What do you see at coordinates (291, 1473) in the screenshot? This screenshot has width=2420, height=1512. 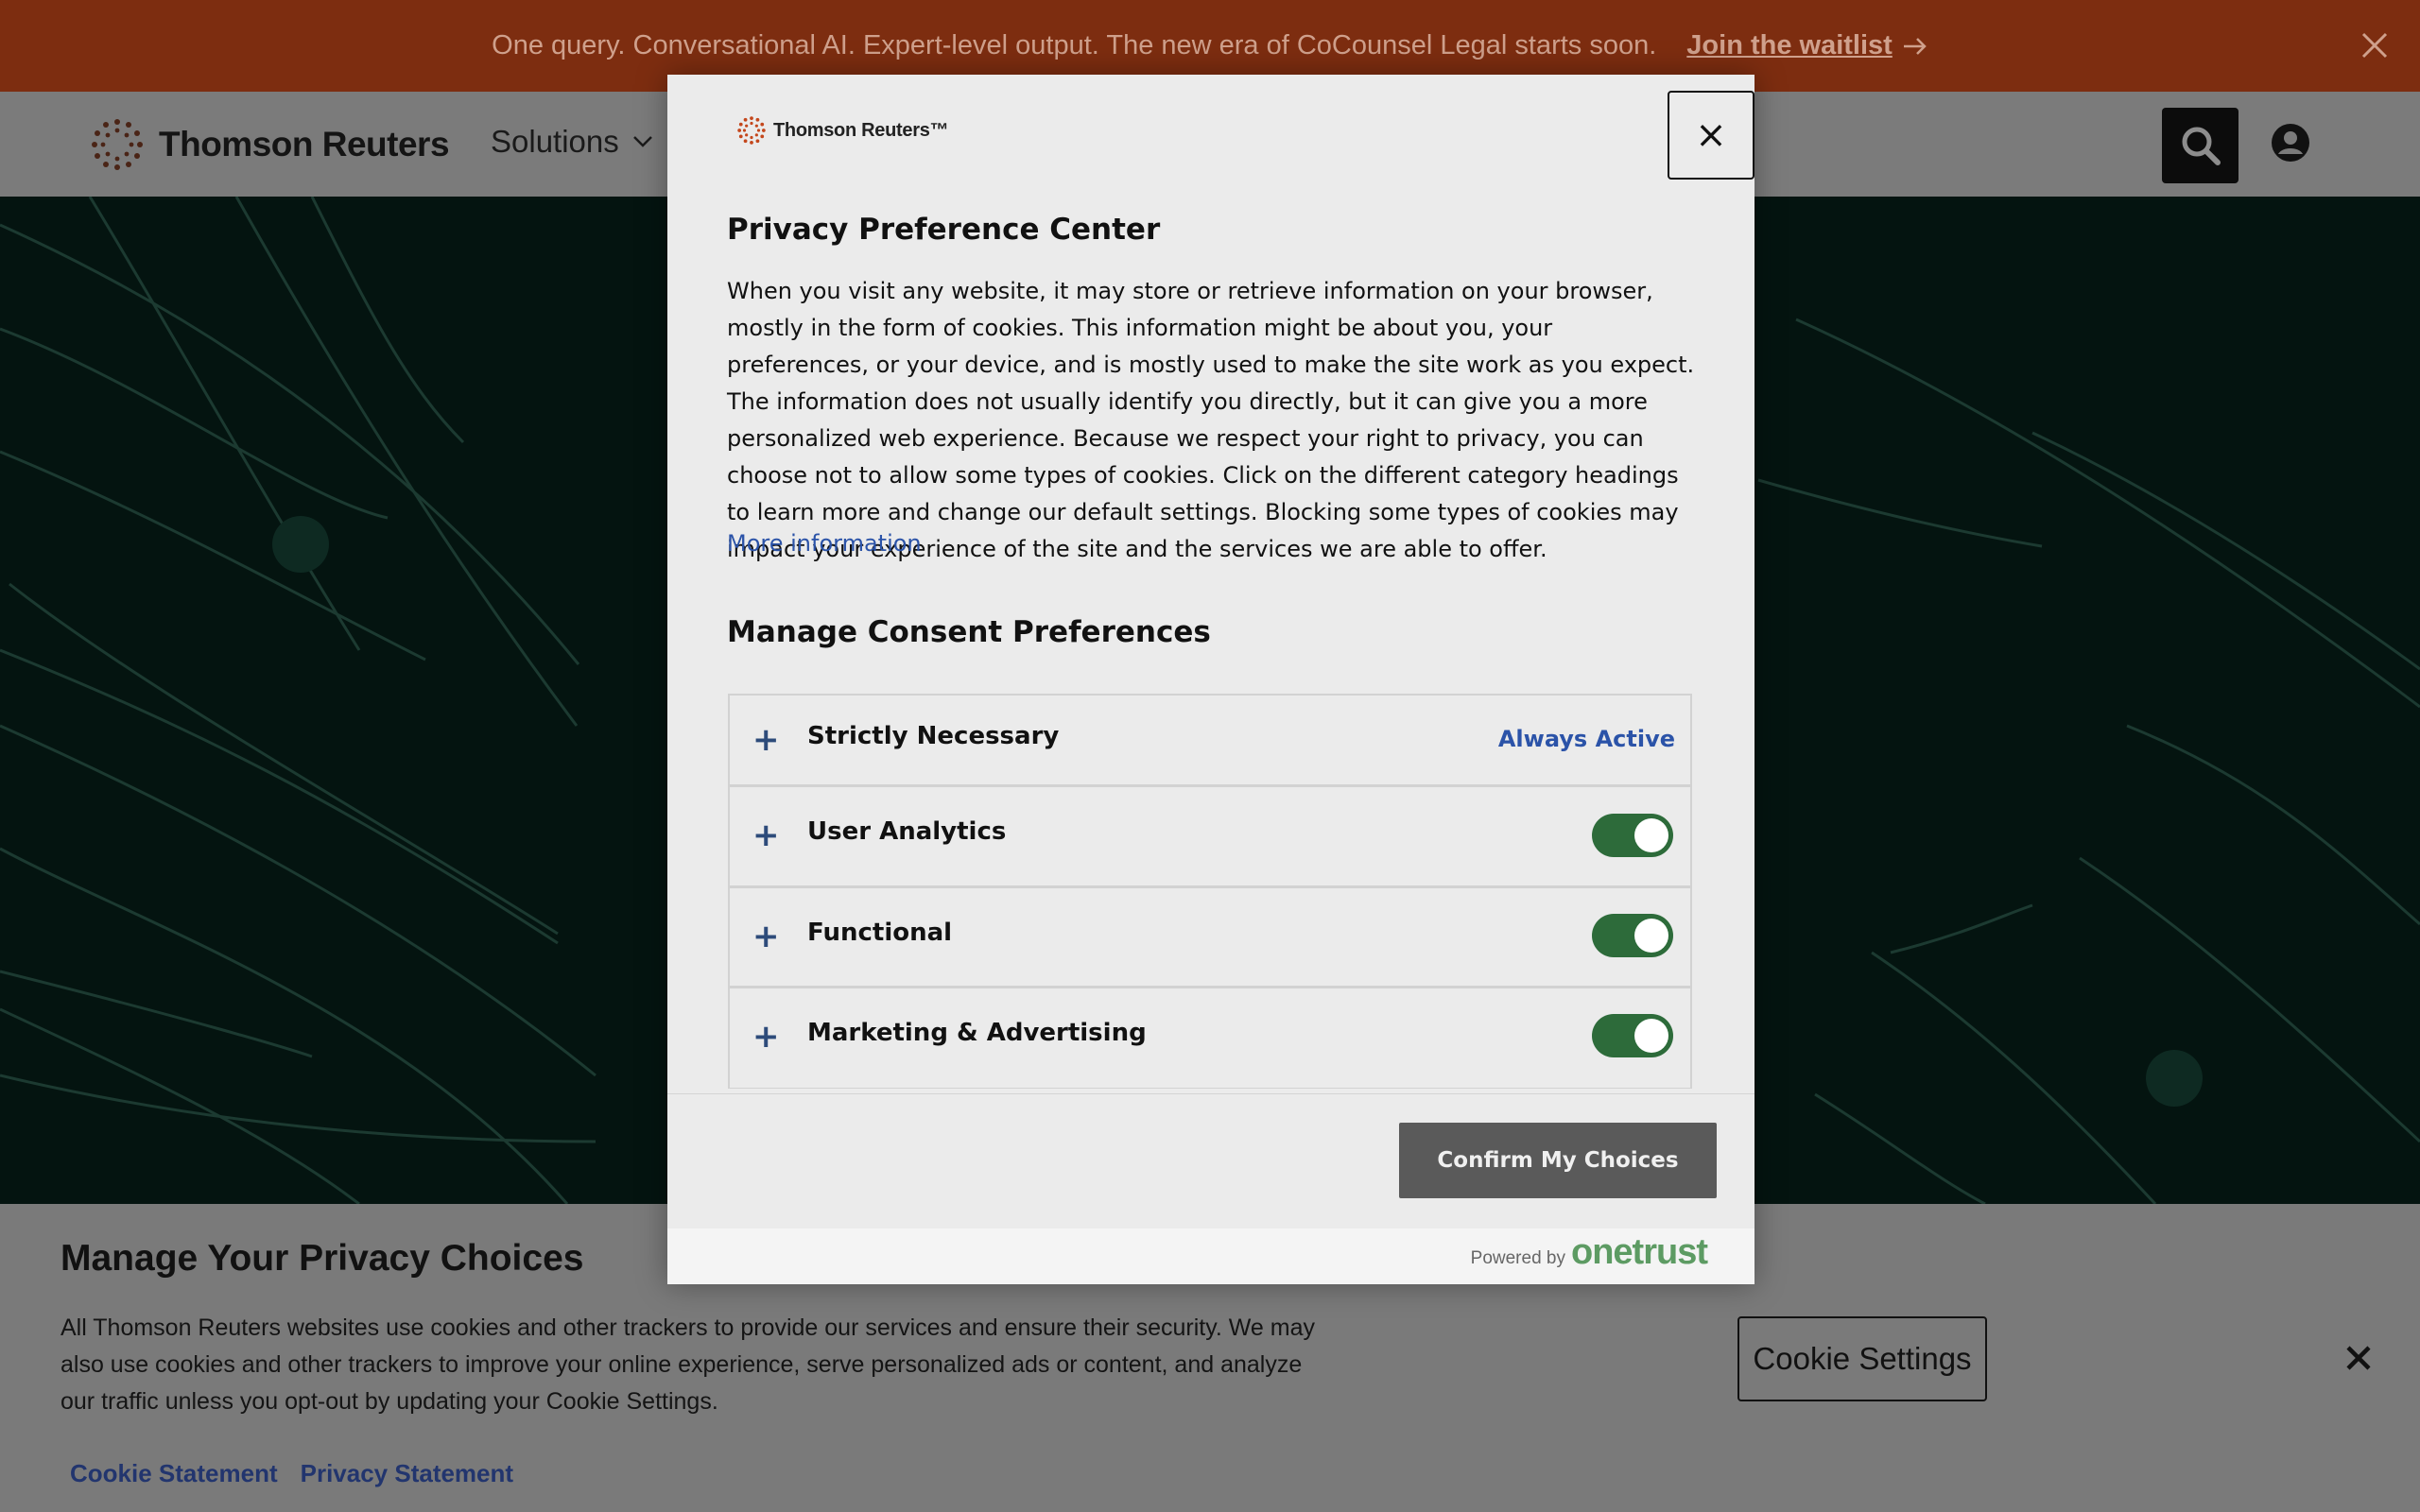 I see `cookie-banner-links: Cookie Statement Privacy Statement` at bounding box center [291, 1473].